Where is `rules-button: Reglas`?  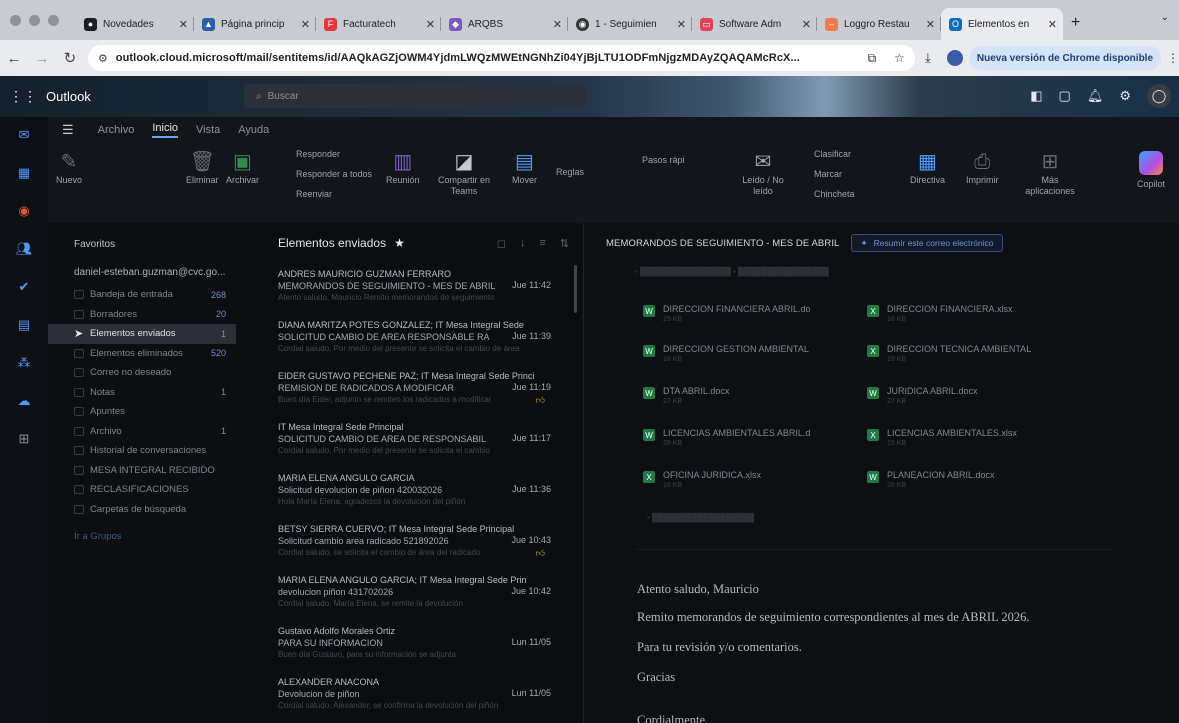 rules-button: Reglas is located at coordinates (570, 172).